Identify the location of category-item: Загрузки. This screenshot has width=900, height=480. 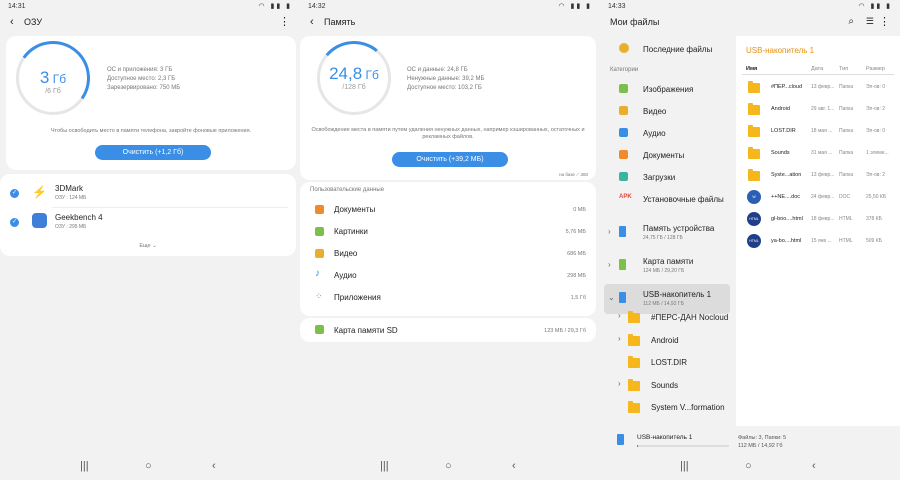
(668, 177).